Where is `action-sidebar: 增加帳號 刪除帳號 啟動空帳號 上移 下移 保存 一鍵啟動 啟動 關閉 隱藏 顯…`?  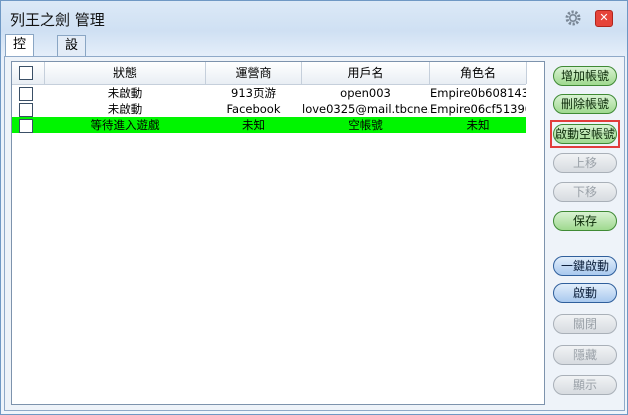 action-sidebar: 增加帳號 刪除帳號 啟動空帳號 上移 下移 保存 一鍵啟動 啟動 關閉 隱藏 顯… is located at coordinates (586, 232).